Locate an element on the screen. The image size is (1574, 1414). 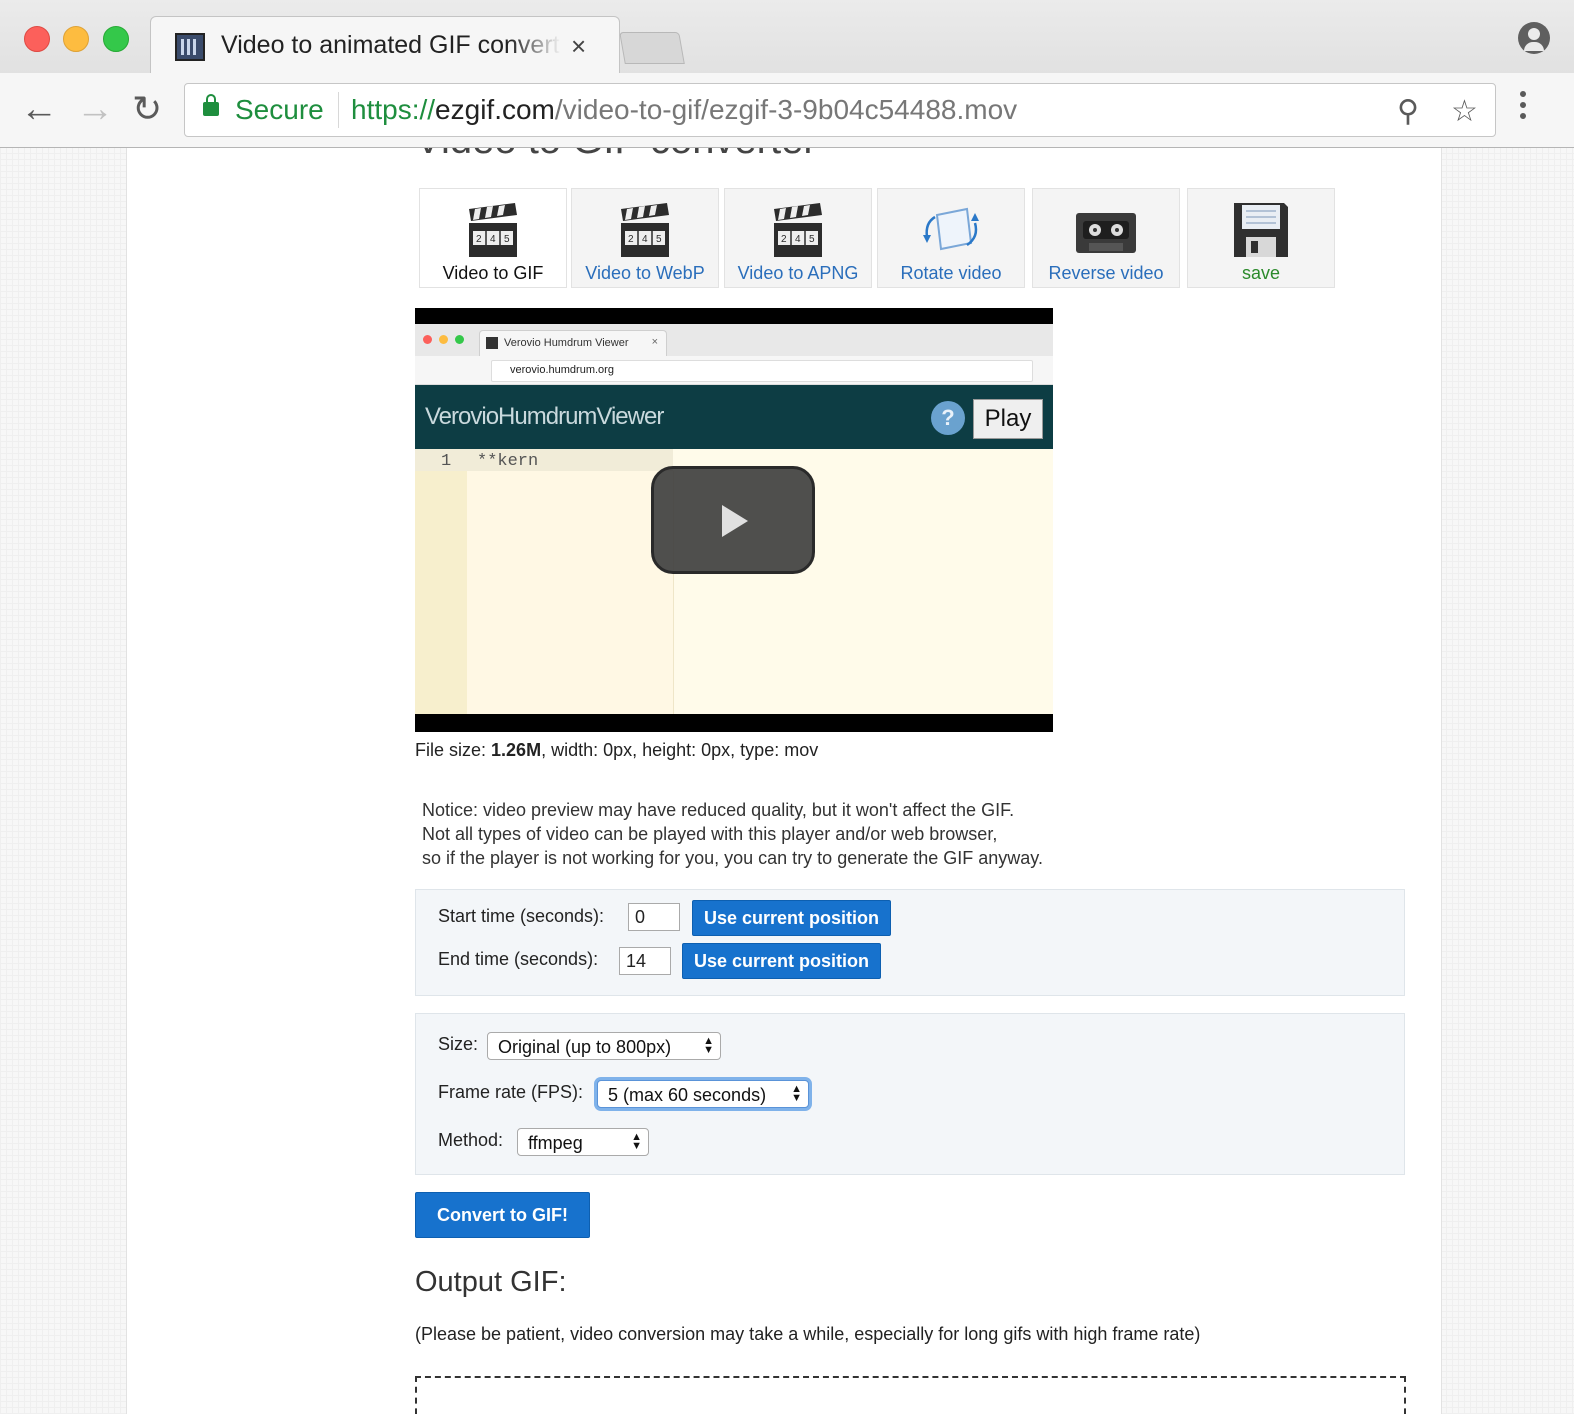
preview-tab: Verovio Humdrum Viewer × is located at coordinates (573, 343).